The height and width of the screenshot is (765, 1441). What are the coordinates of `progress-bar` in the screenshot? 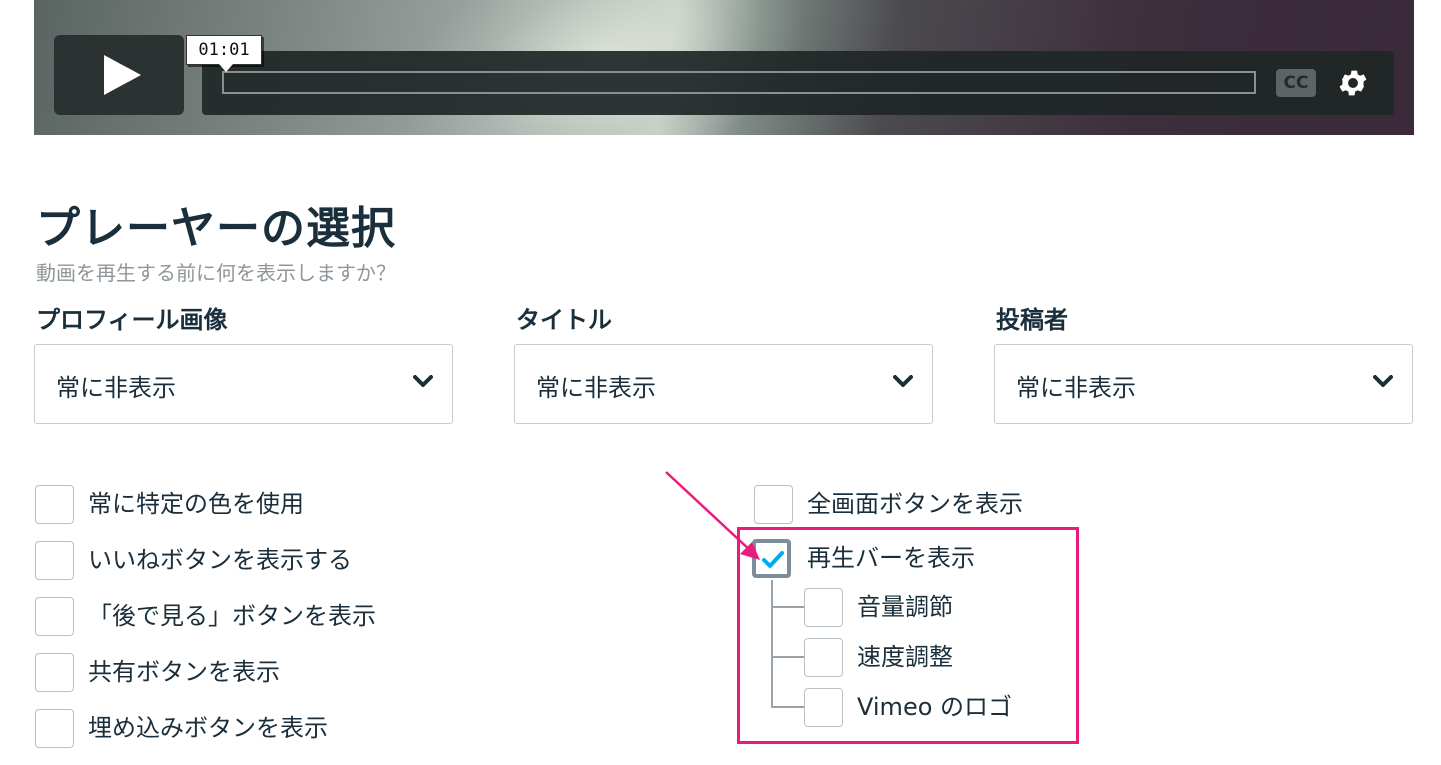 It's located at (739, 82).